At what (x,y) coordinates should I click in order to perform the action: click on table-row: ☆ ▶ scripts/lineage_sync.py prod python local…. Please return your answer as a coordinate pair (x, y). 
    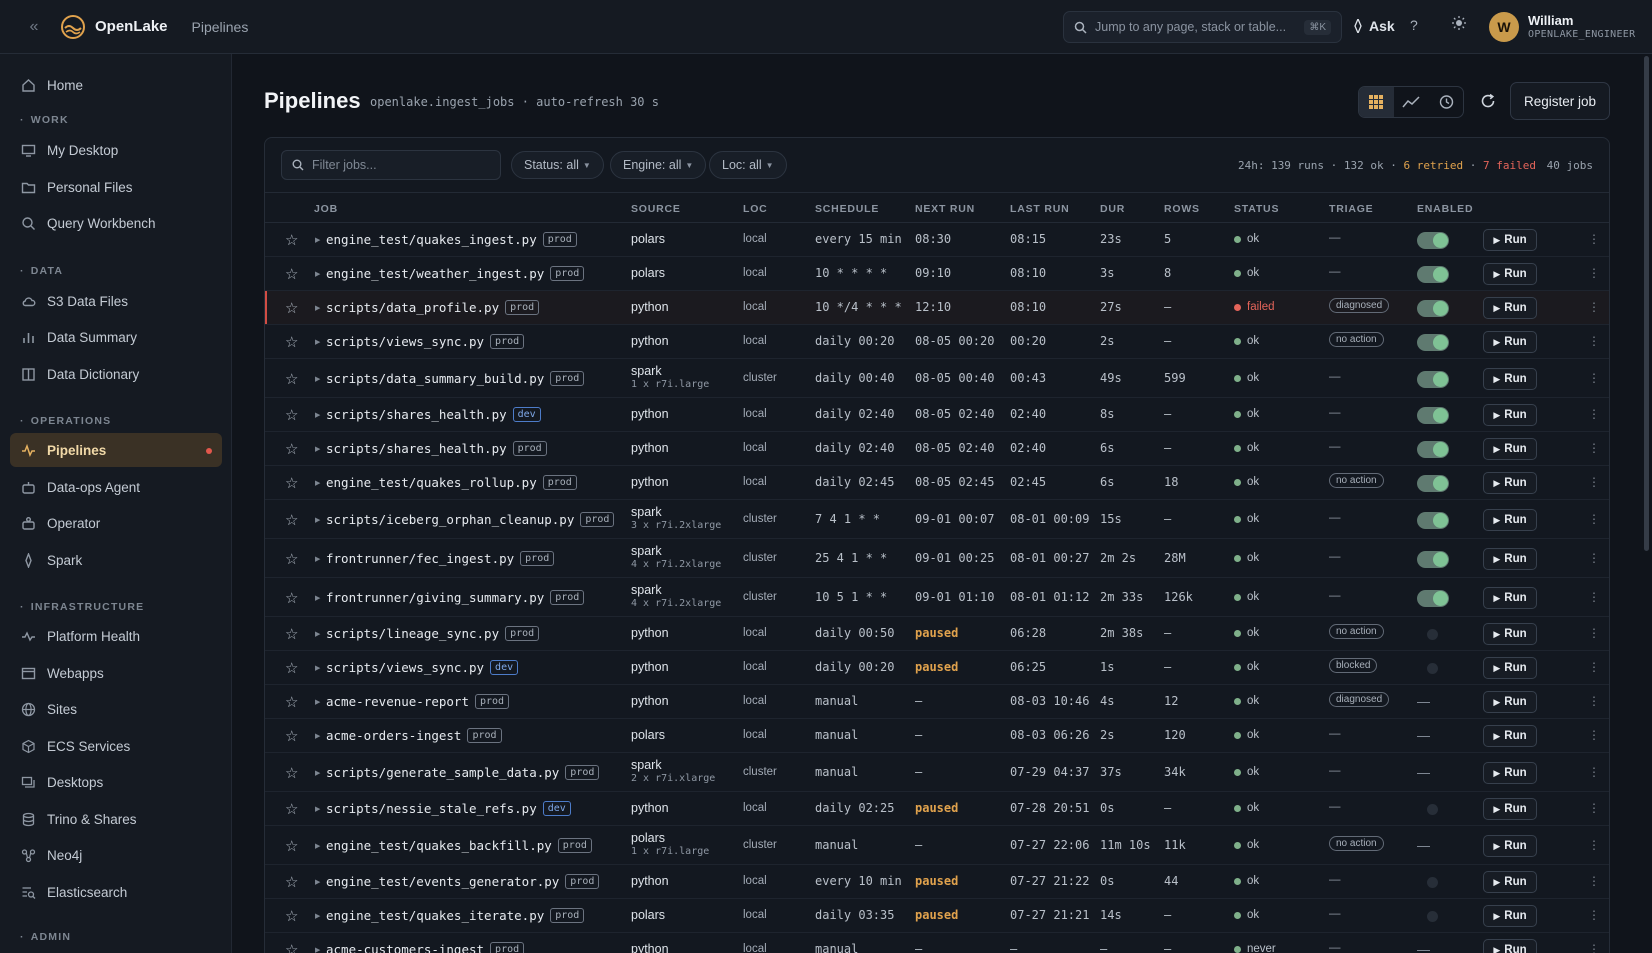
    Looking at the image, I should click on (937, 634).